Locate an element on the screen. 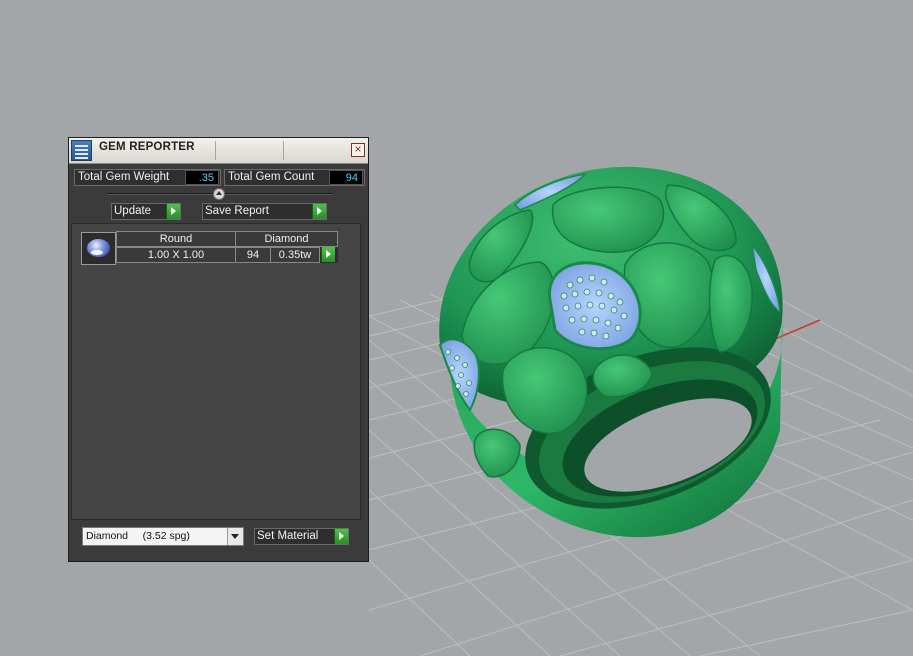  total-gem-weight-value: .35 is located at coordinates (202, 177).